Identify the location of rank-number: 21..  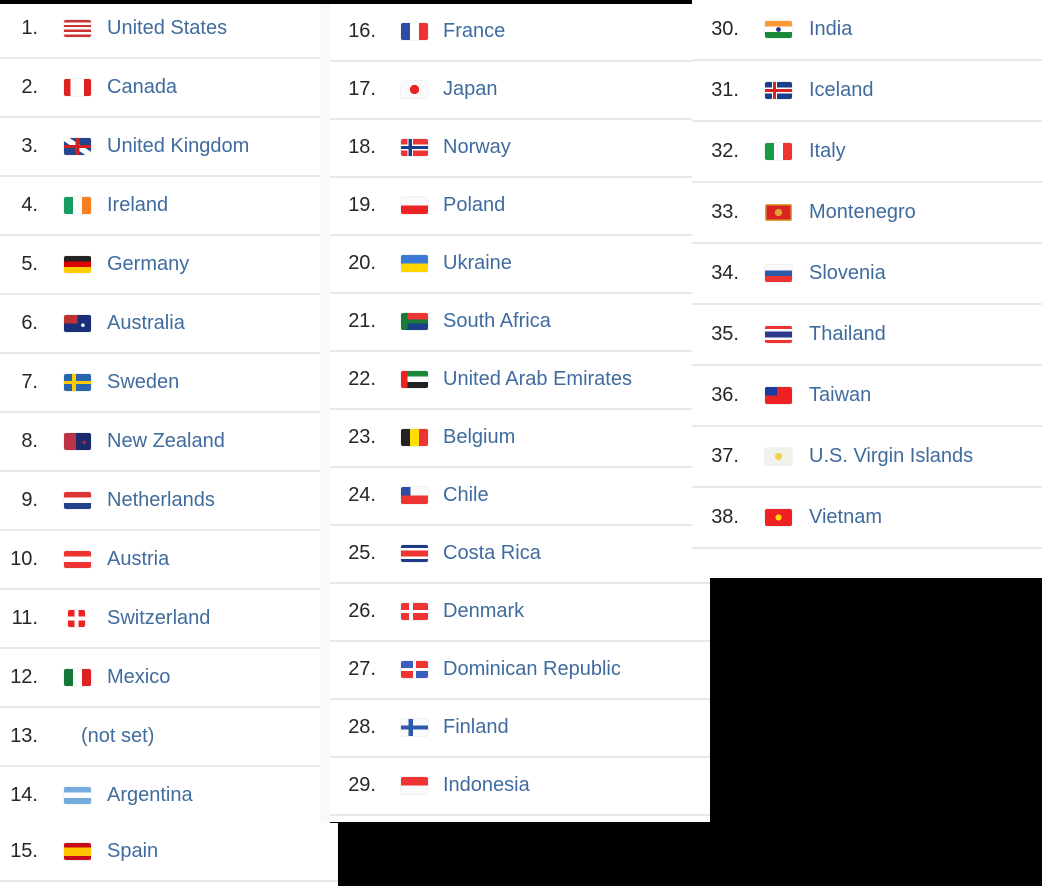
(362, 321).